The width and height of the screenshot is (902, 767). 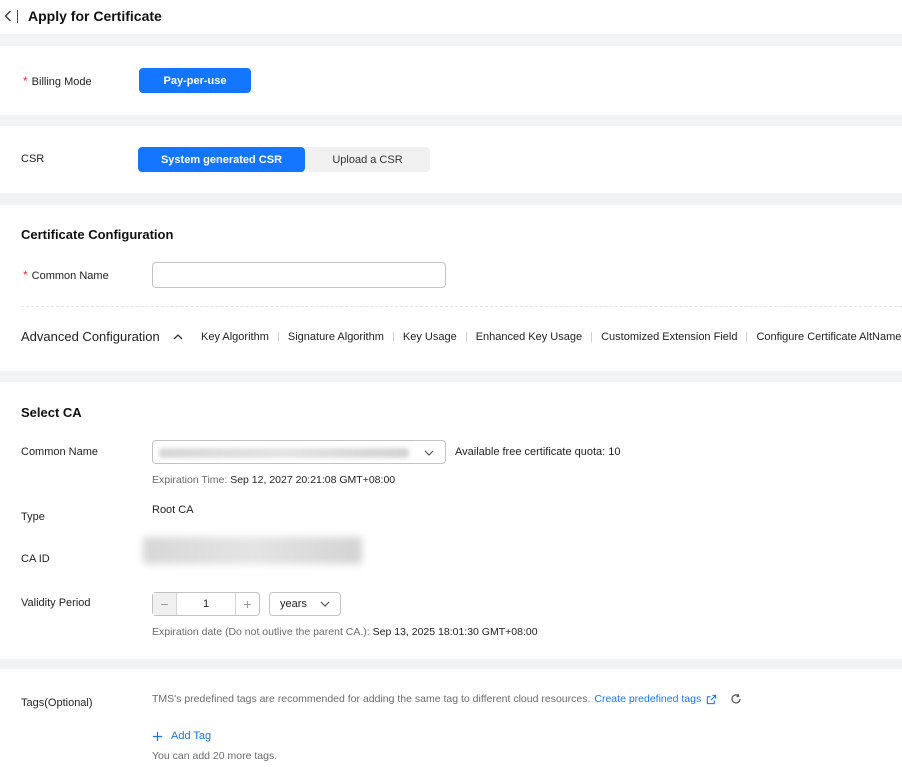 I want to click on configure-altname-link: Configure Certificate AltName, so click(x=828, y=337).